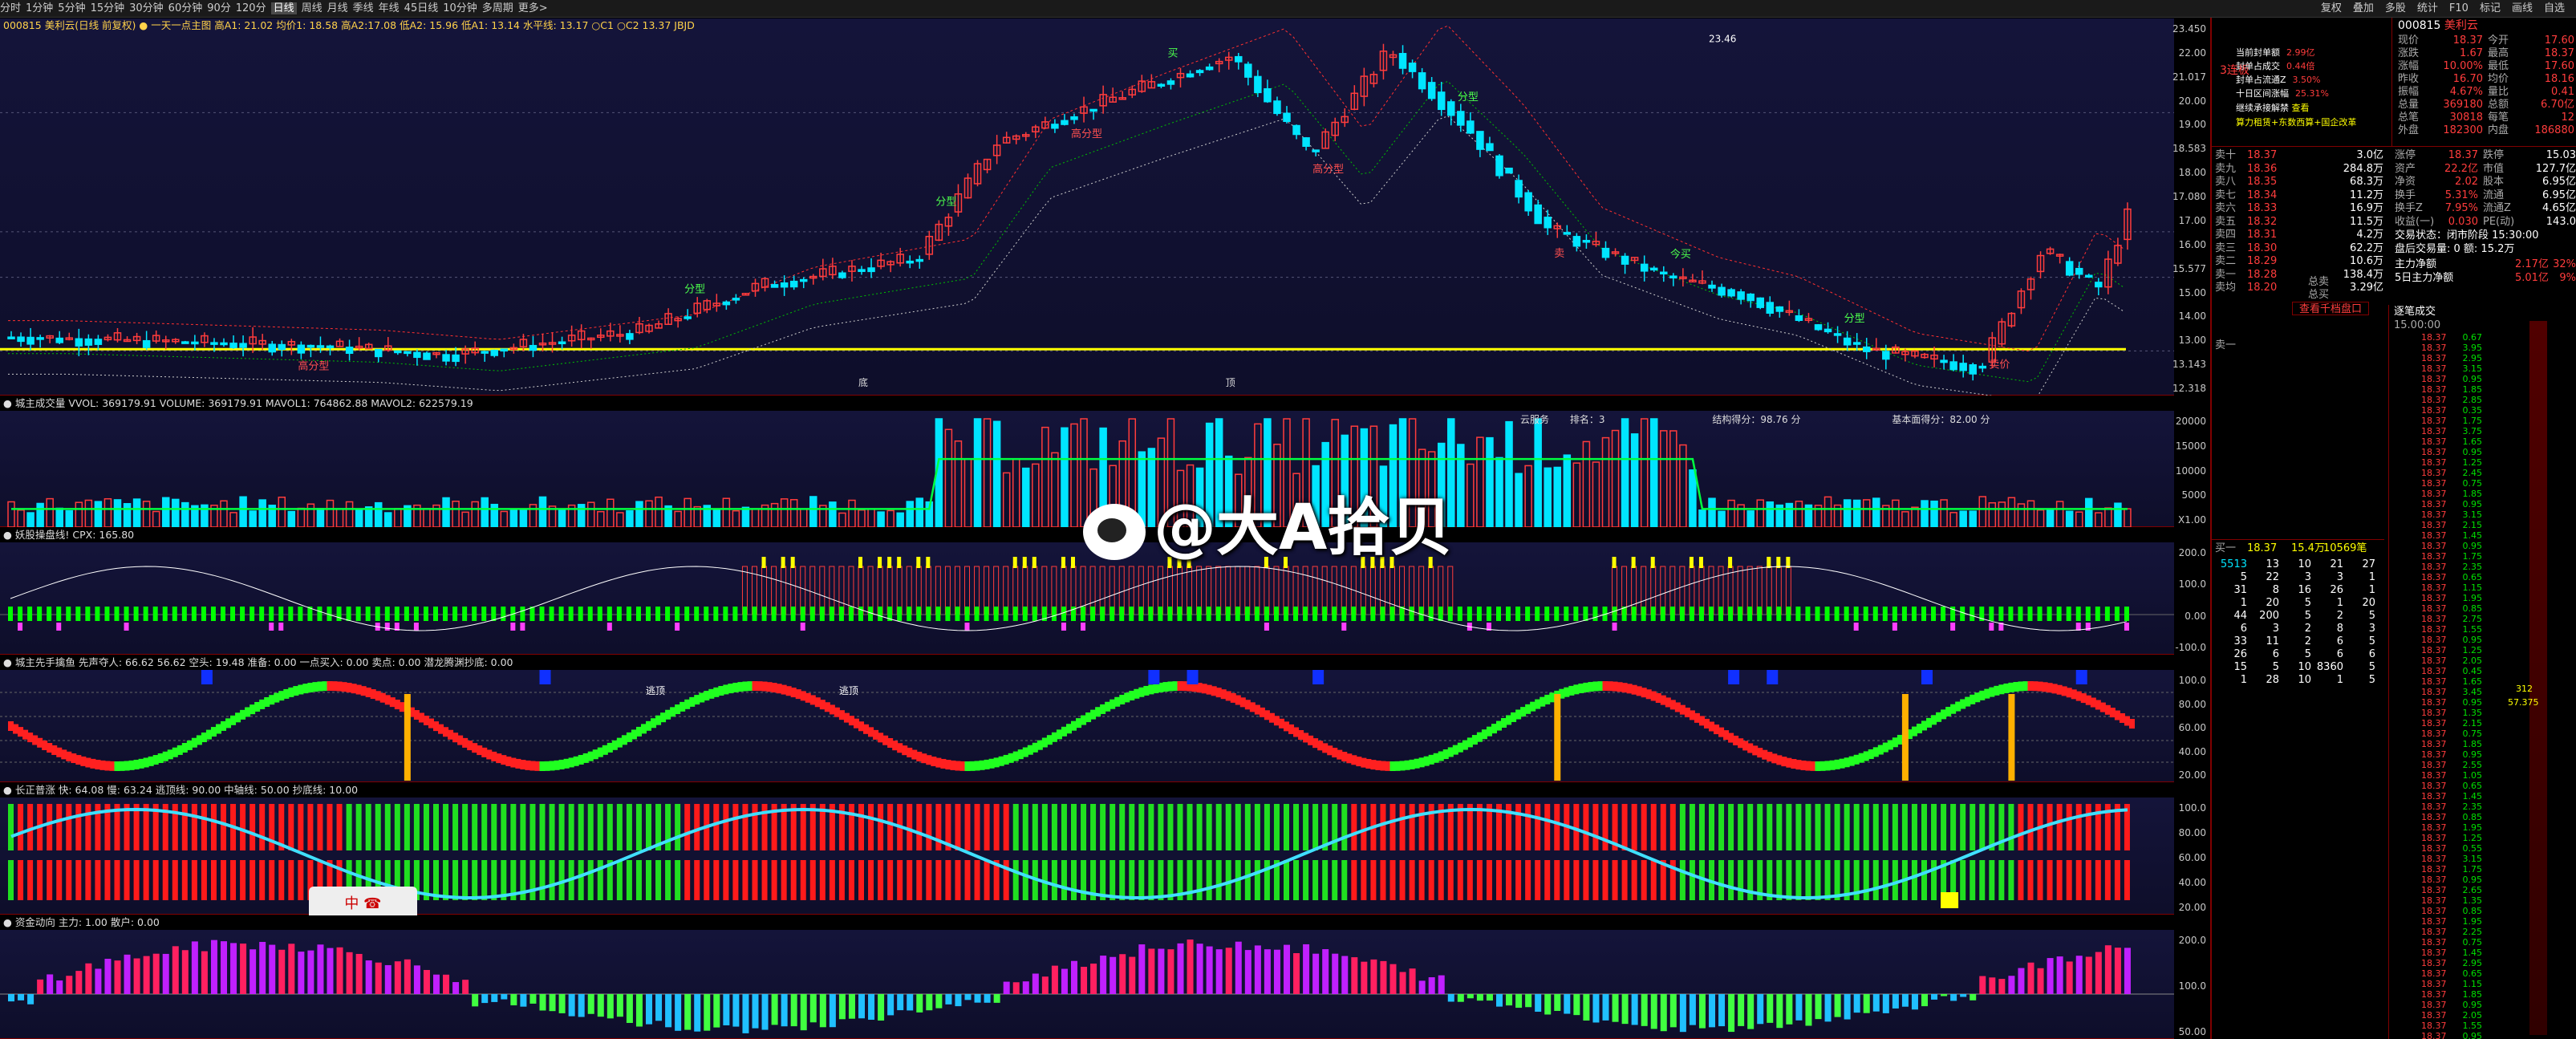  Describe the element at coordinates (2299, 182) in the screenshot. I see `ask-row: 卖八 18.35 68.3万` at that location.